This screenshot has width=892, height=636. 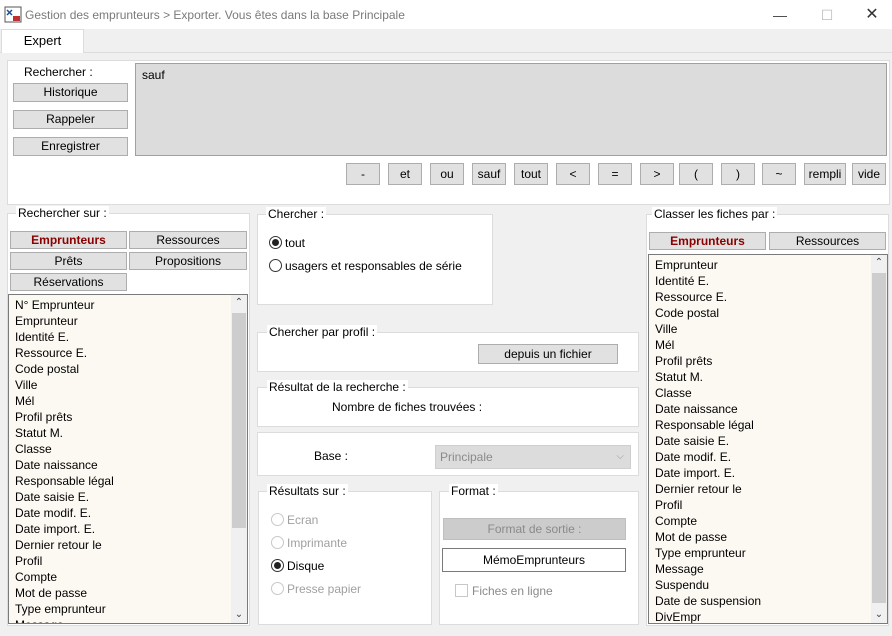 I want to click on results-ecran-radio: Ecran, so click(x=294, y=520).